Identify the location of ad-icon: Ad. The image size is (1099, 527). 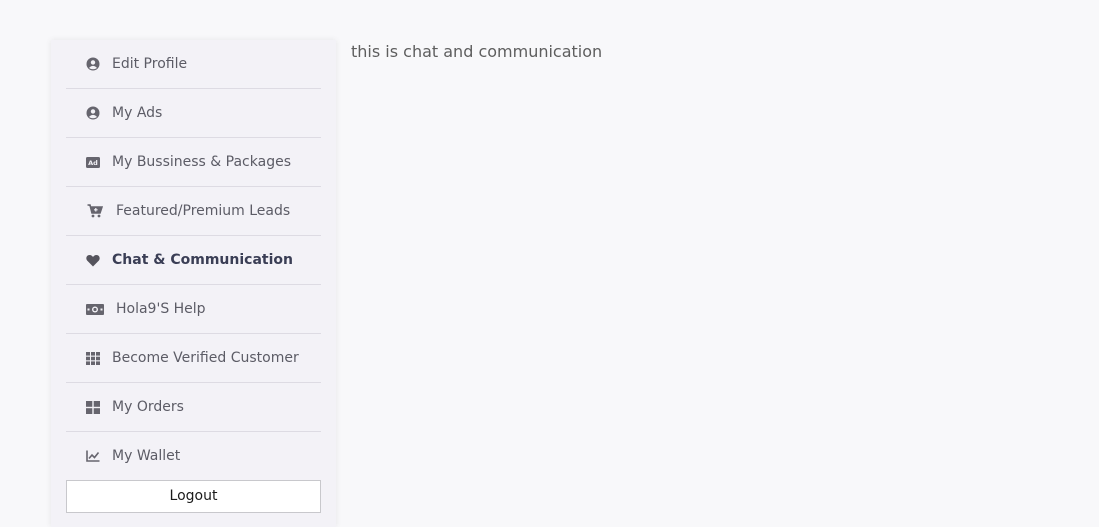
(93, 162).